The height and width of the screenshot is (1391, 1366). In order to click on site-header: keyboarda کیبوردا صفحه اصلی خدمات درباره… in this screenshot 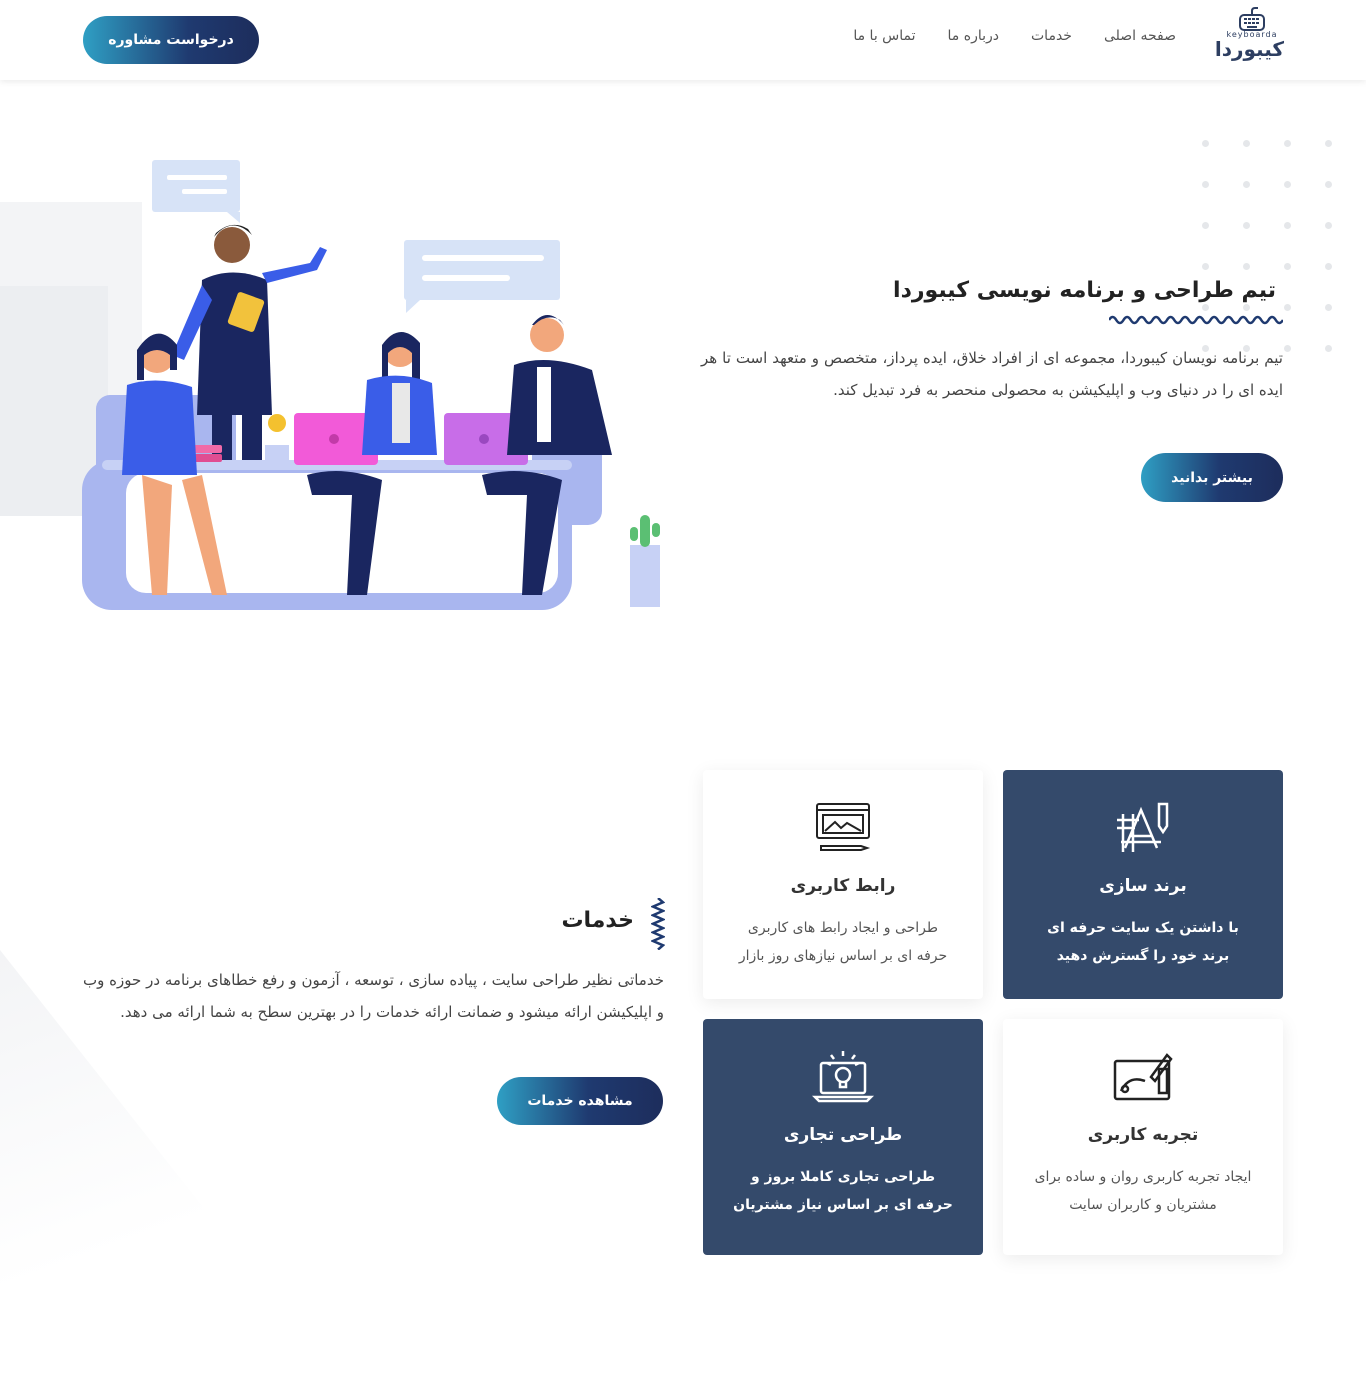, I will do `click(683, 40)`.